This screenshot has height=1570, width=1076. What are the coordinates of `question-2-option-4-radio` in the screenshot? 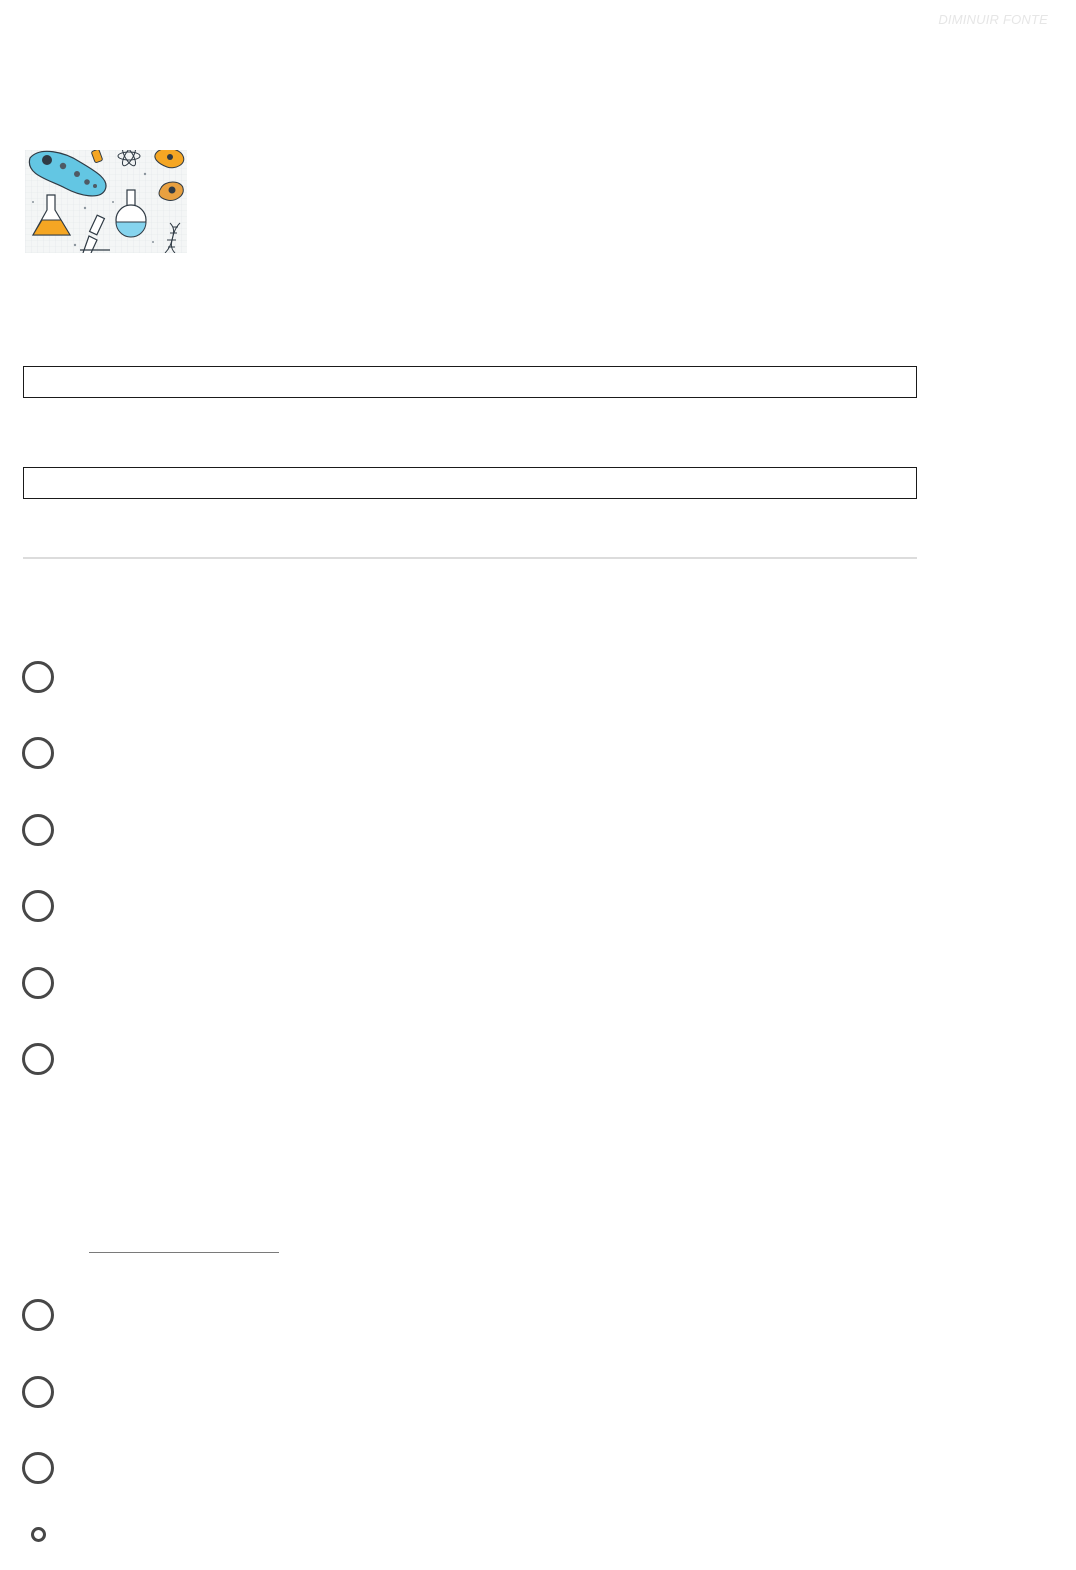 It's located at (38, 1534).